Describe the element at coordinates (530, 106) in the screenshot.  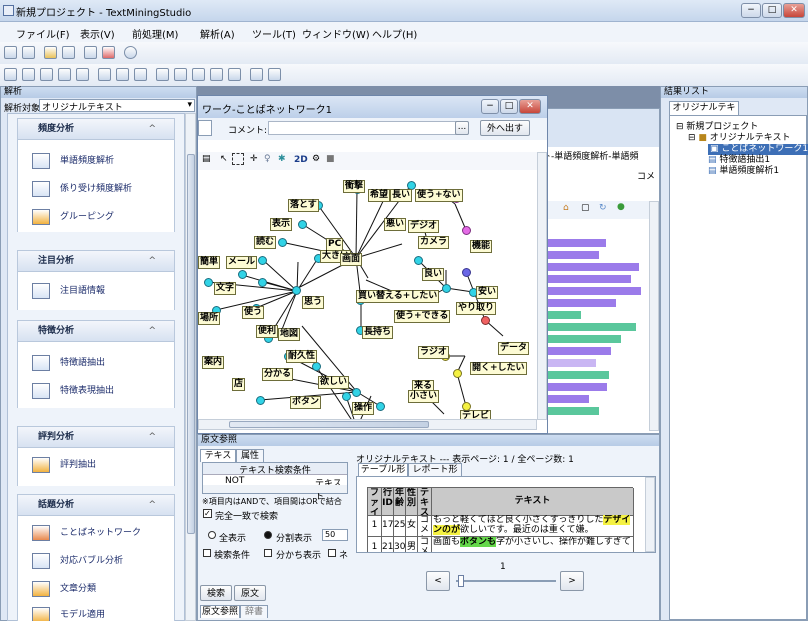
I see `network-close-button: ✕` at that location.